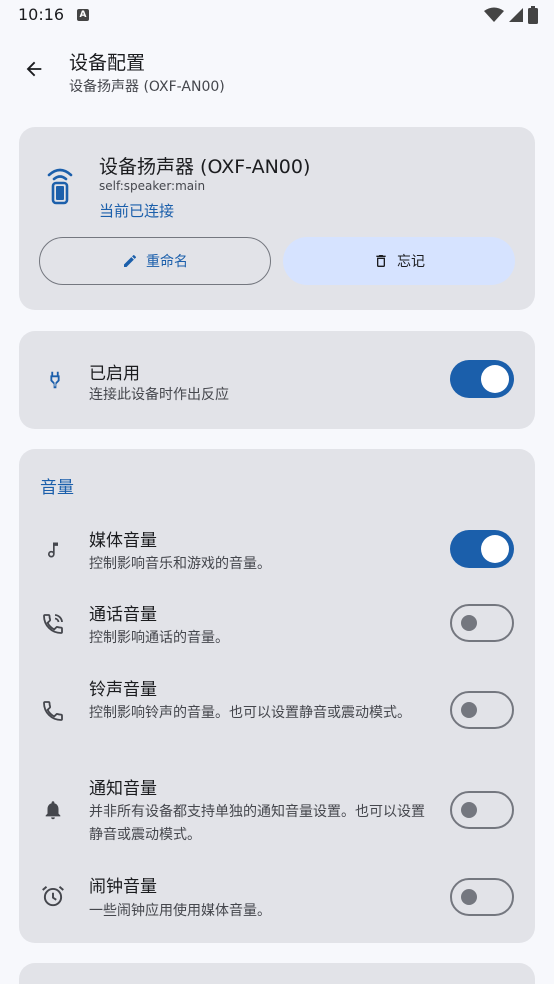 The height and width of the screenshot is (984, 554). I want to click on phone-icon, so click(53, 711).